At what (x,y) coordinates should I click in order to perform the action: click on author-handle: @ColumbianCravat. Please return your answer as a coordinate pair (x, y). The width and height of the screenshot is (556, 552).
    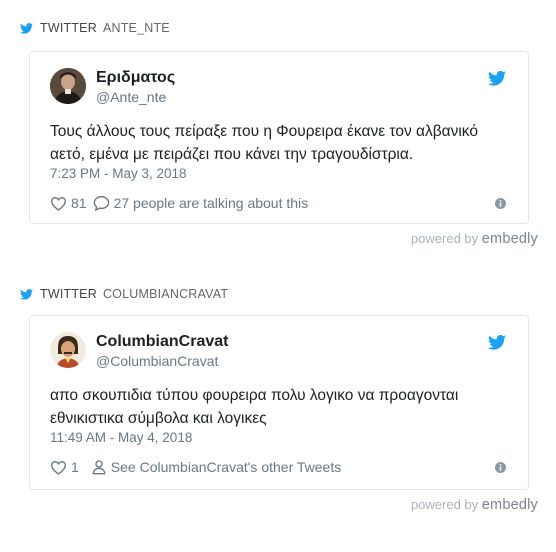
    Looking at the image, I should click on (157, 361).